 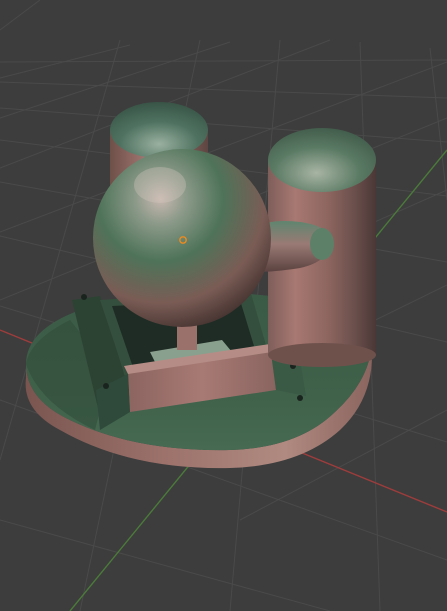 What do you see at coordinates (159, 130) in the screenshot?
I see `back-cylinder-cap` at bounding box center [159, 130].